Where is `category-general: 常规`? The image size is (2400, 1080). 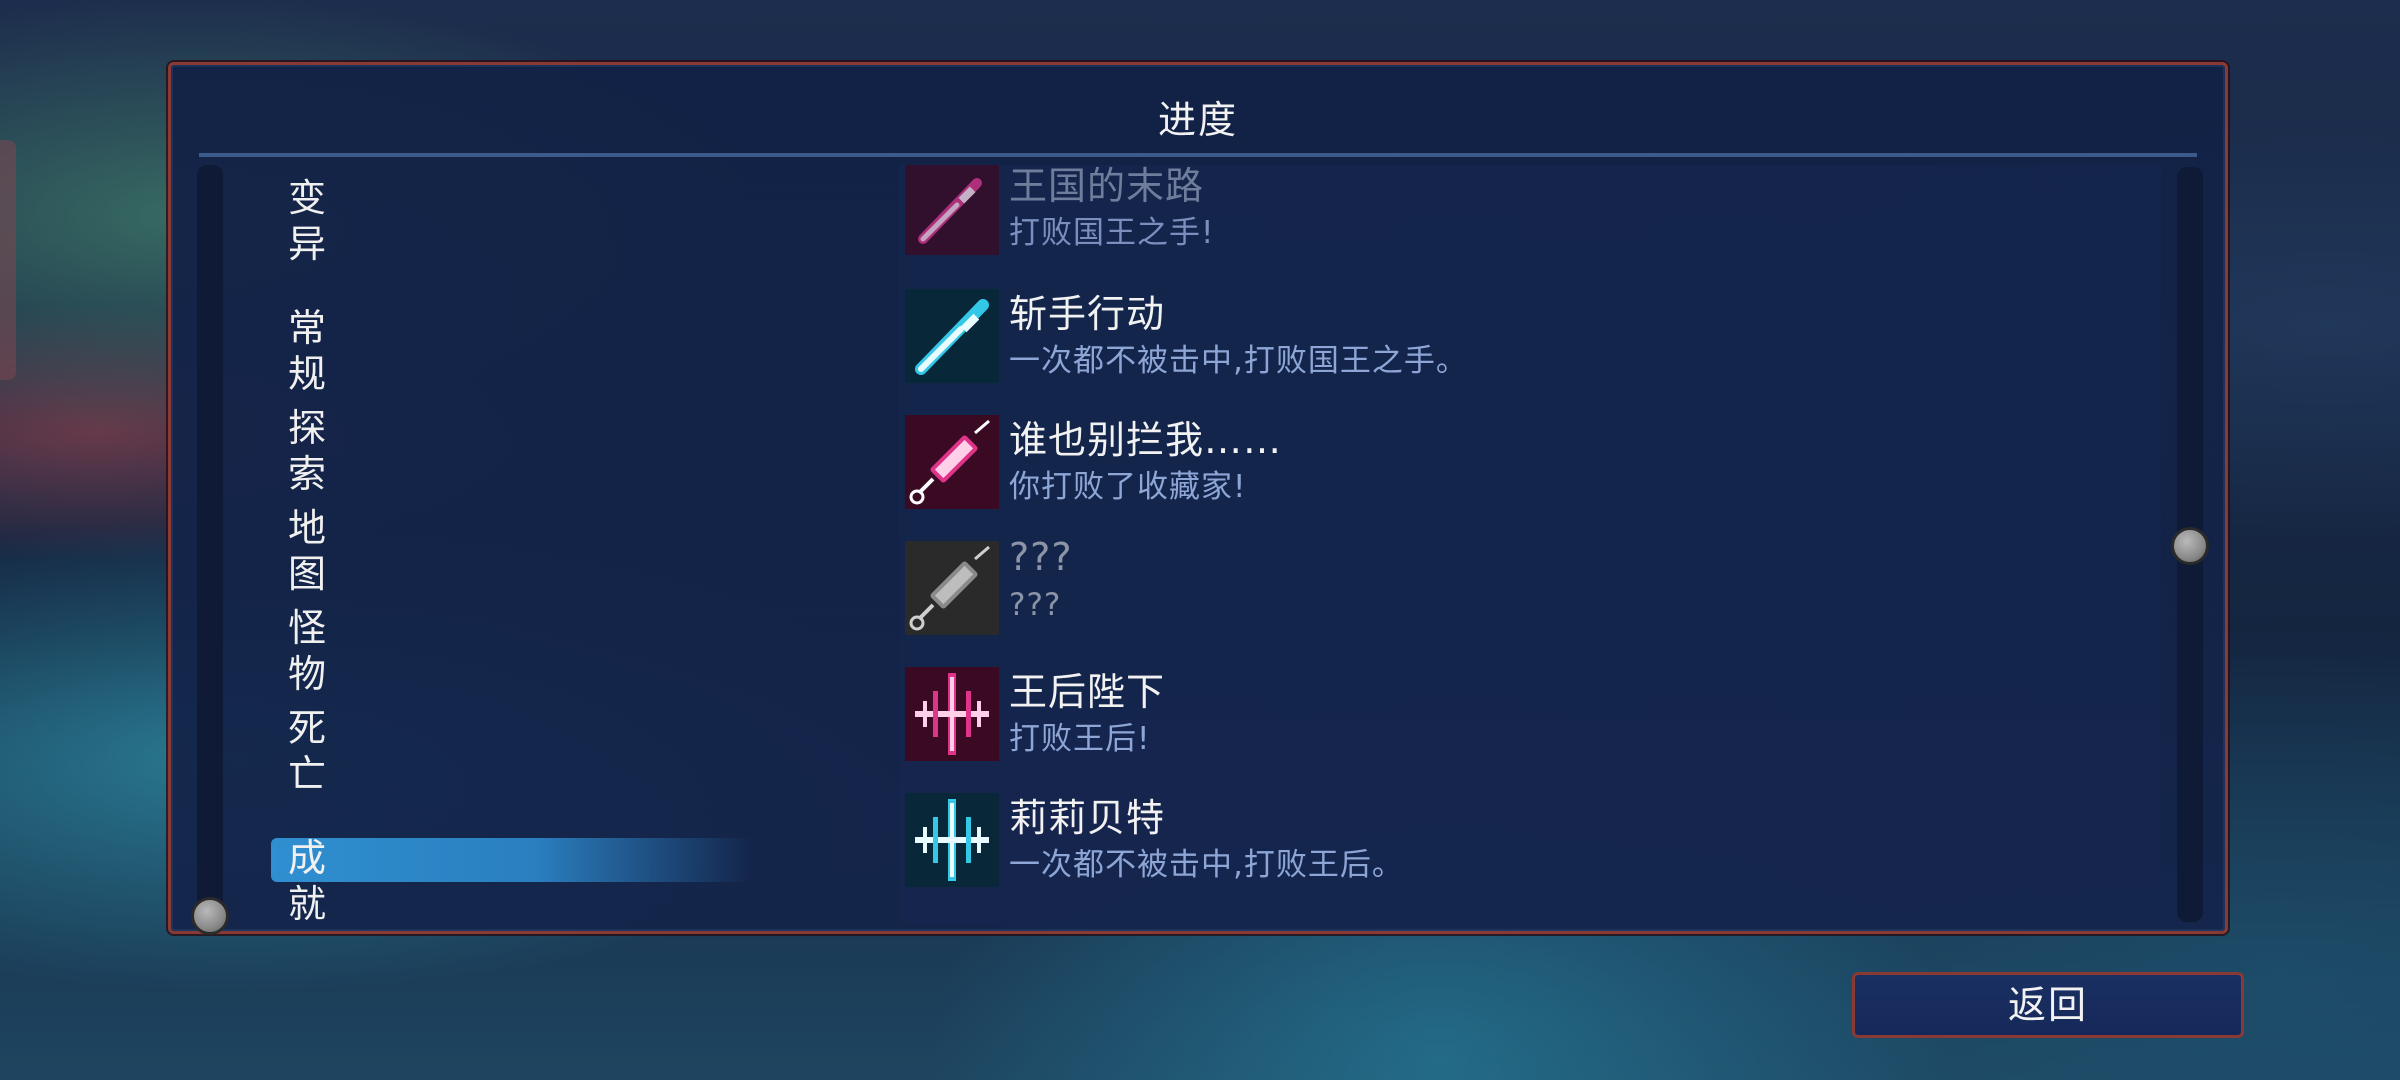
category-general: 常规 is located at coordinates (308, 351).